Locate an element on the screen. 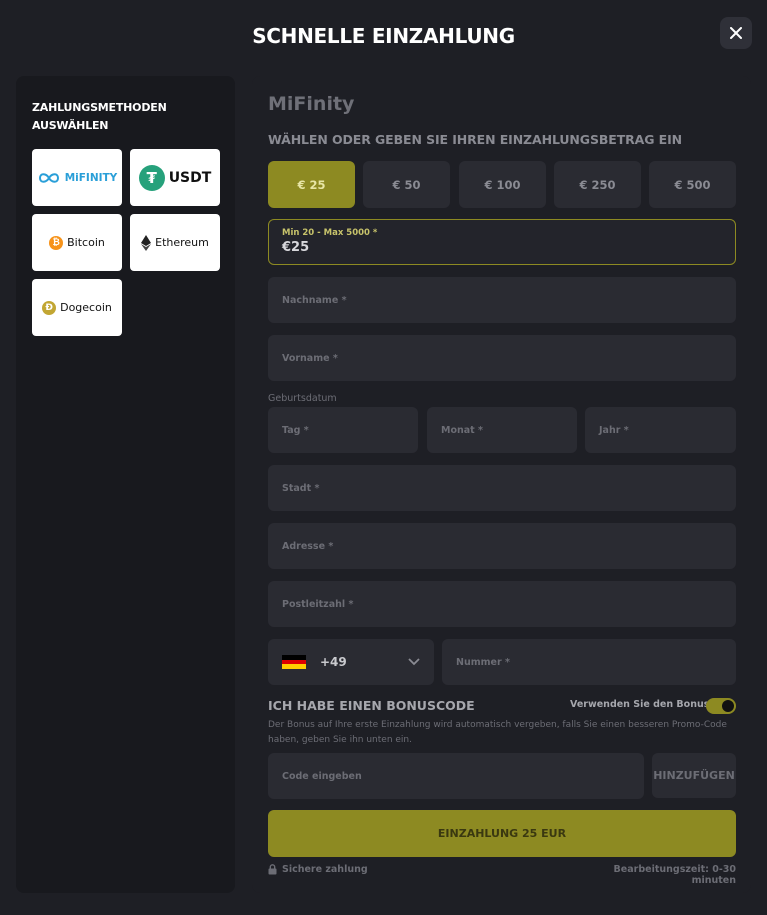 This screenshot has height=915, width=767. germany-flag-icon is located at coordinates (294, 662).